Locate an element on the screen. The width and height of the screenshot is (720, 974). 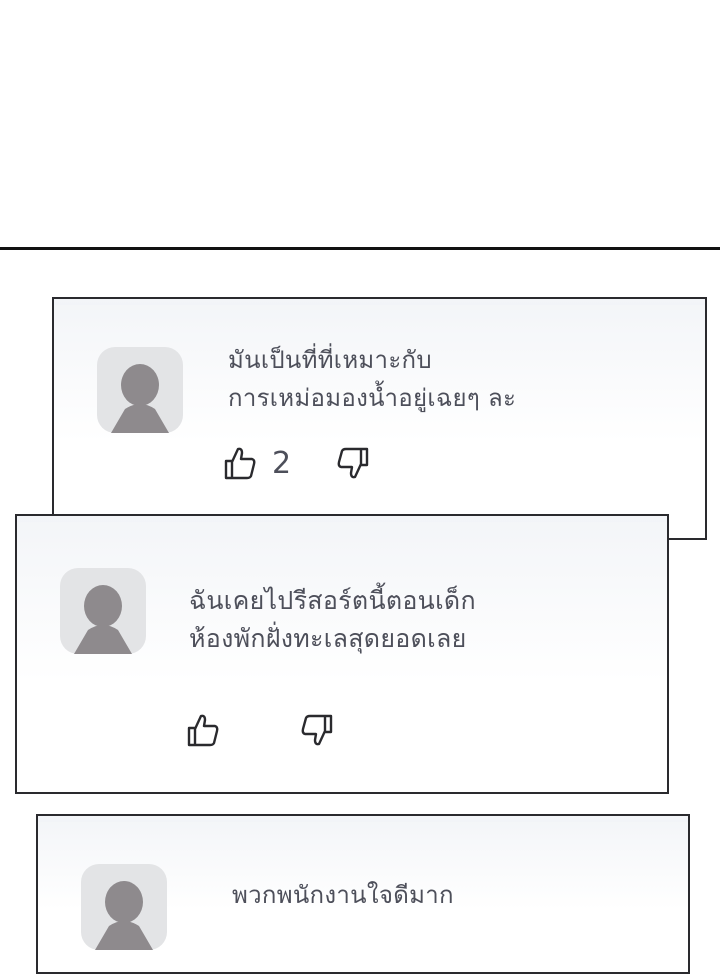
like-button is located at coordinates (203, 730).